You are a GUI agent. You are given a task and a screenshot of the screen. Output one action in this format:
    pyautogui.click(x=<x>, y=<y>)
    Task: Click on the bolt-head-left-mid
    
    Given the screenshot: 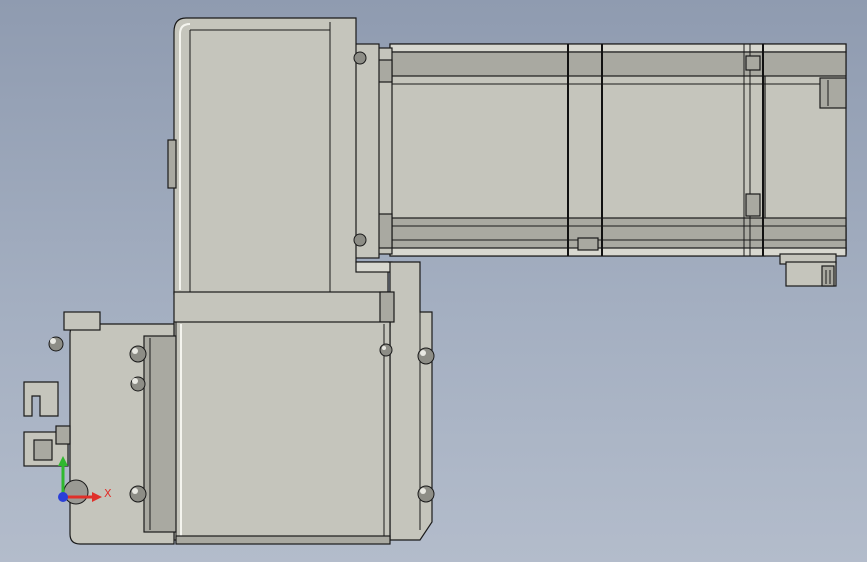 What is the action you would take?
    pyautogui.click(x=138, y=384)
    